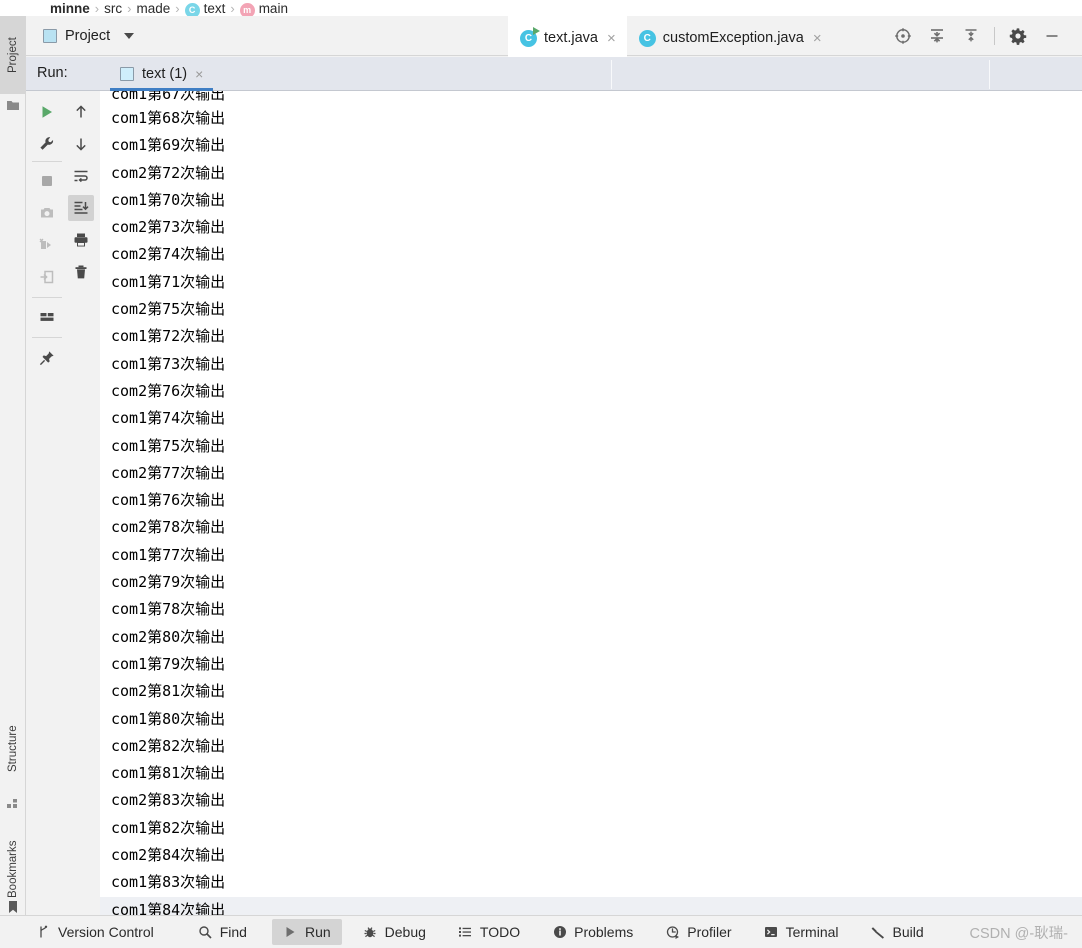 The image size is (1082, 948). I want to click on breadcrumb-label: src, so click(113, 8).